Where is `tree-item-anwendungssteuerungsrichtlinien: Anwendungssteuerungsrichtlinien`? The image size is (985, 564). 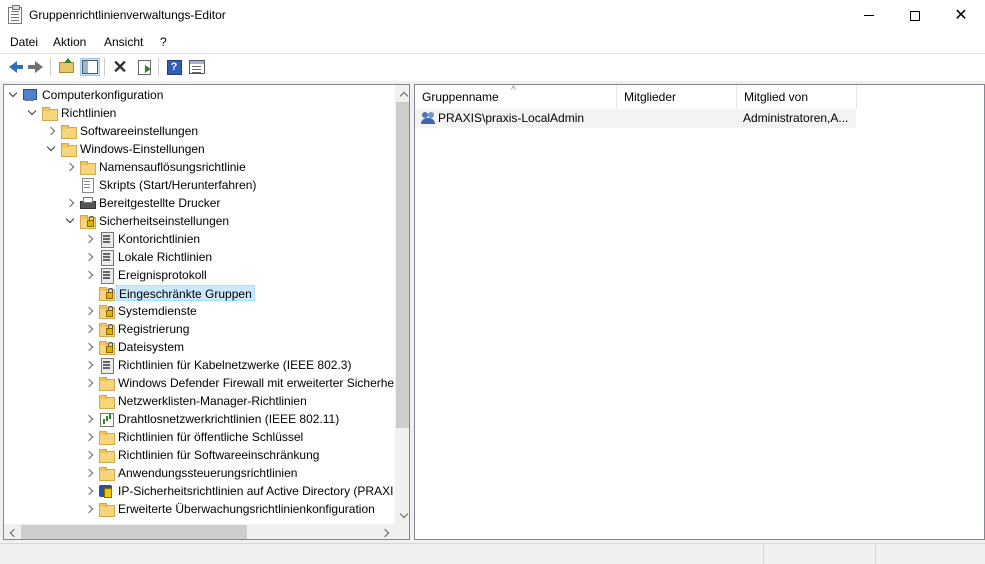
tree-item-anwendungssteuerungsrichtlinien: Anwendungssteuerungsrichtlinien is located at coordinates (199, 473).